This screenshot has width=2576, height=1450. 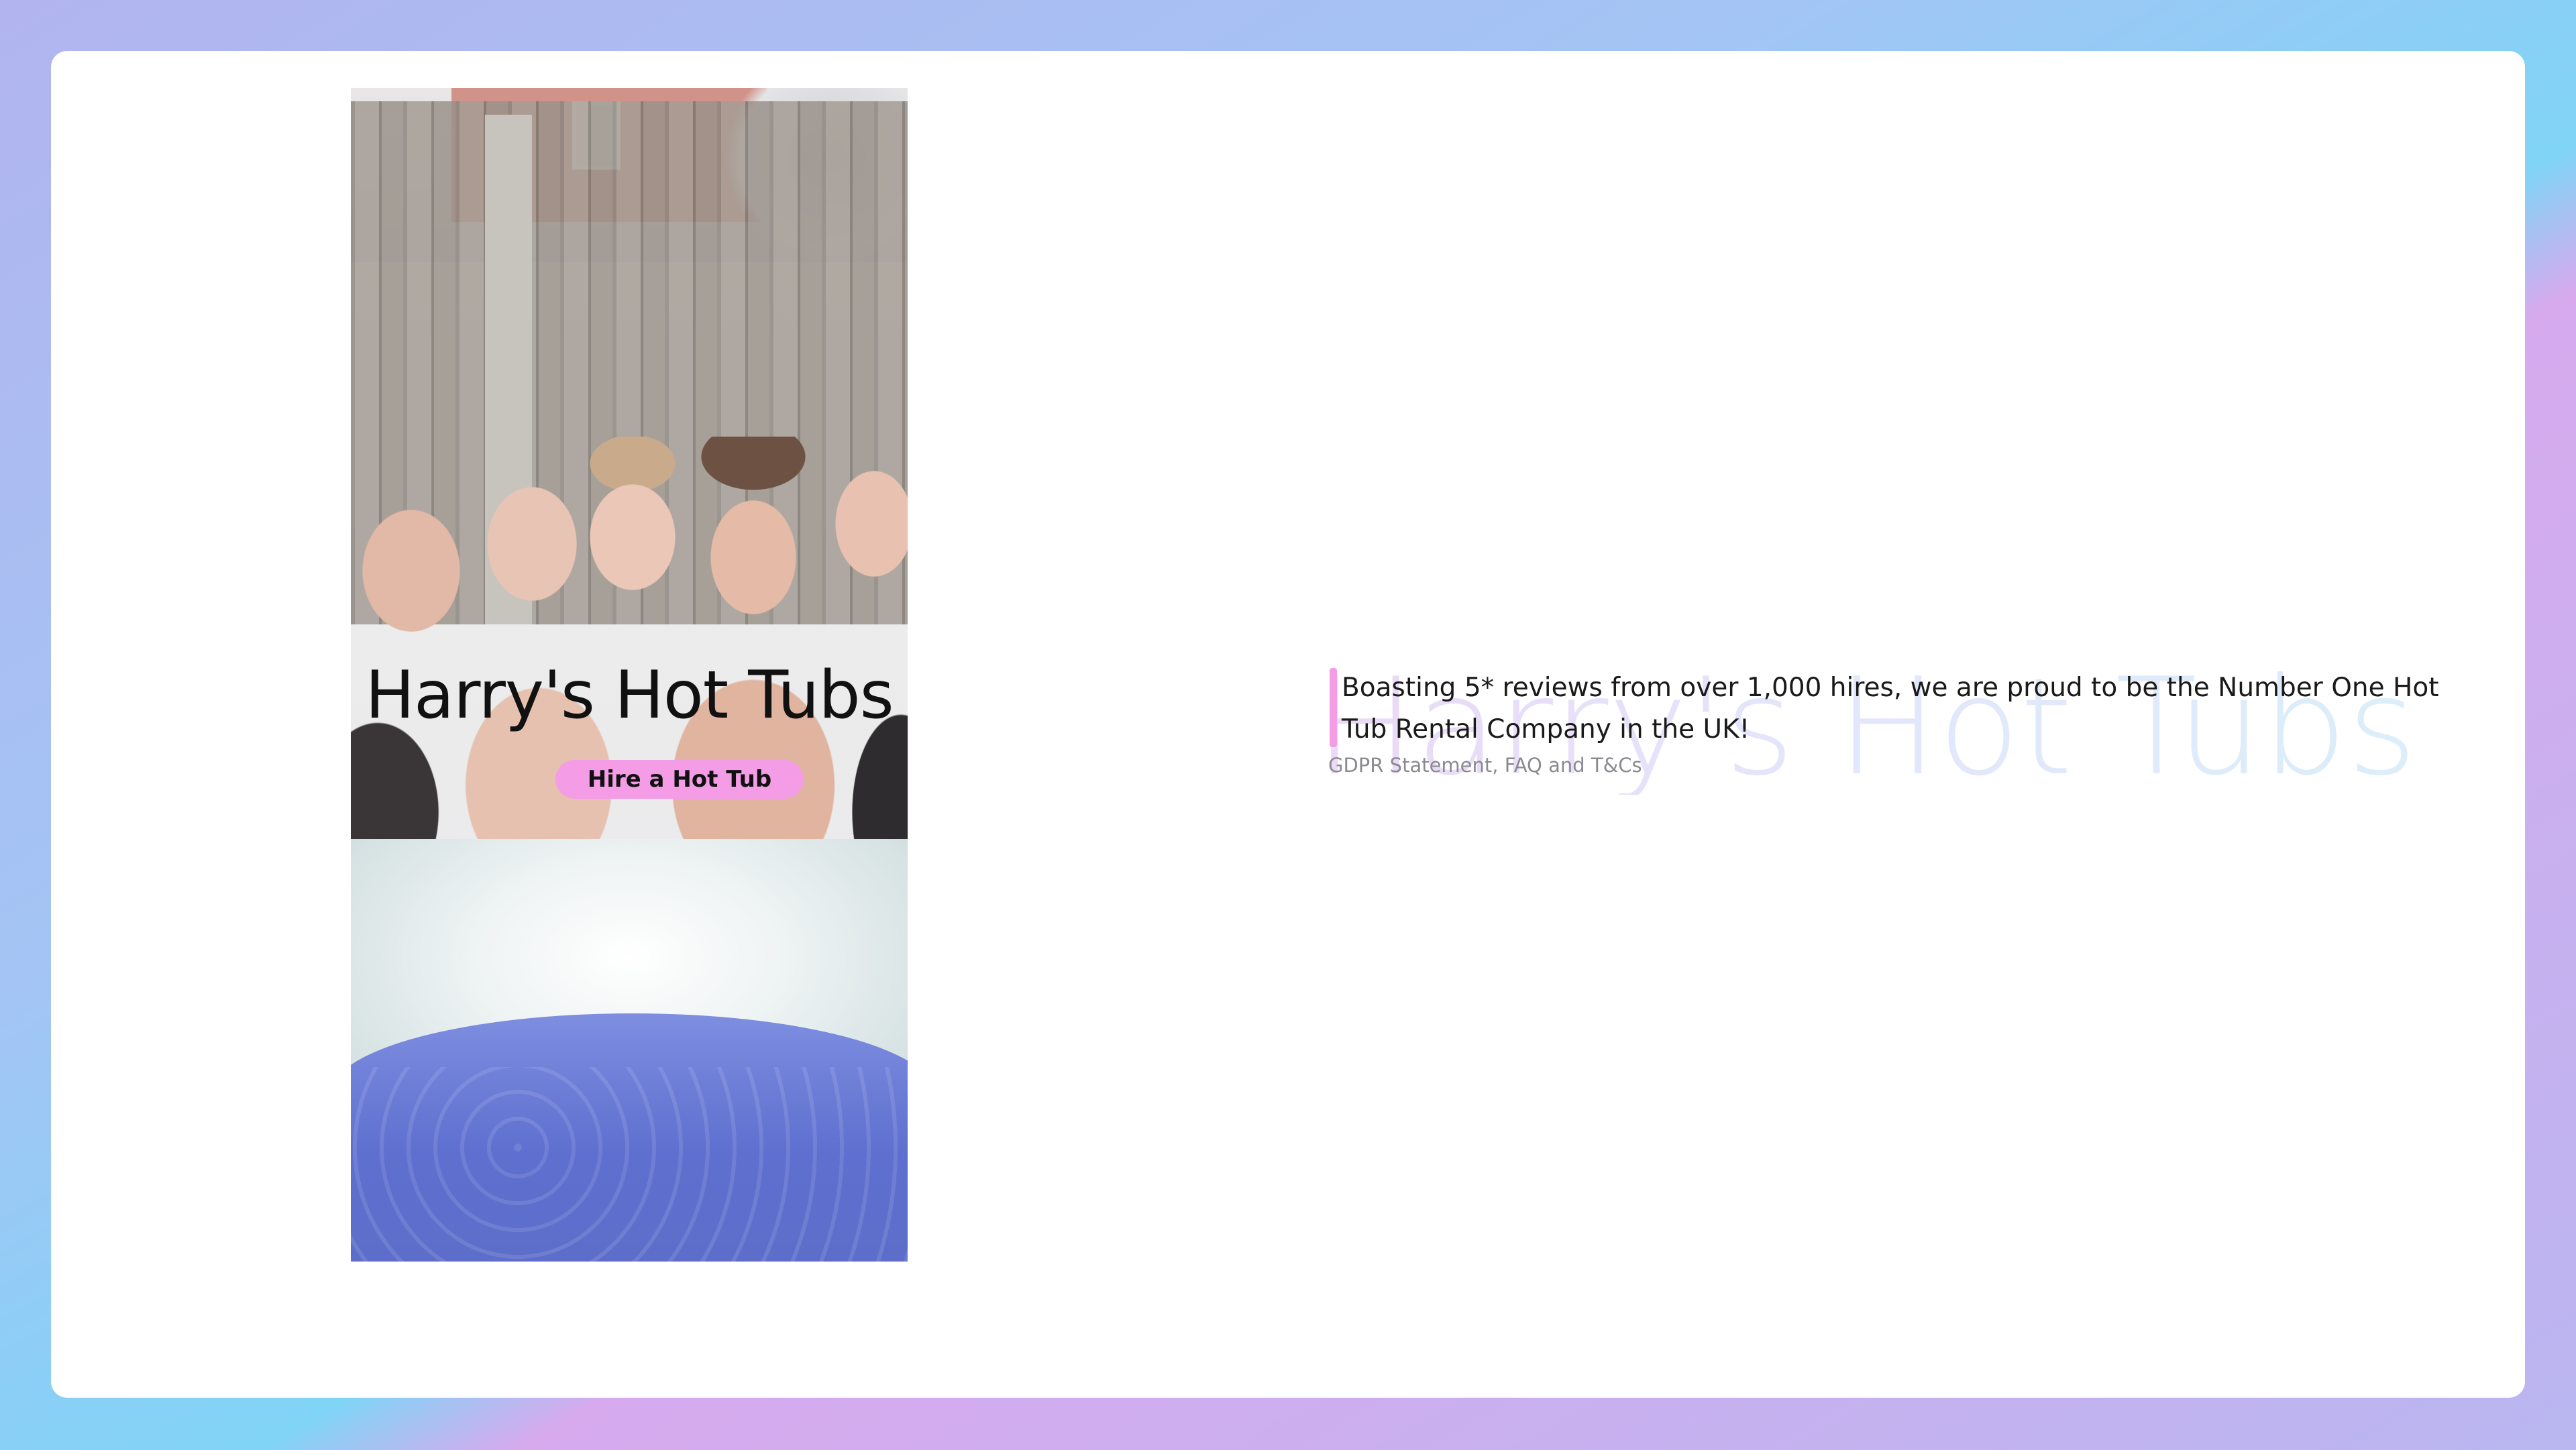 I want to click on quote-accent-bar, so click(x=1333, y=707).